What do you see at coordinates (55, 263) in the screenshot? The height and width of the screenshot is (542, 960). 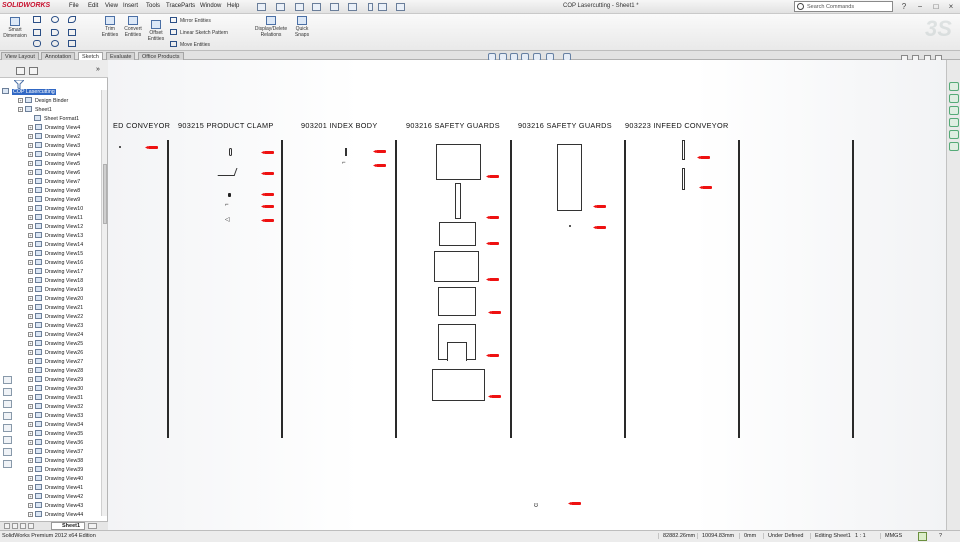 I see `tree-item-drawing-view: + Drawing View16` at bounding box center [55, 263].